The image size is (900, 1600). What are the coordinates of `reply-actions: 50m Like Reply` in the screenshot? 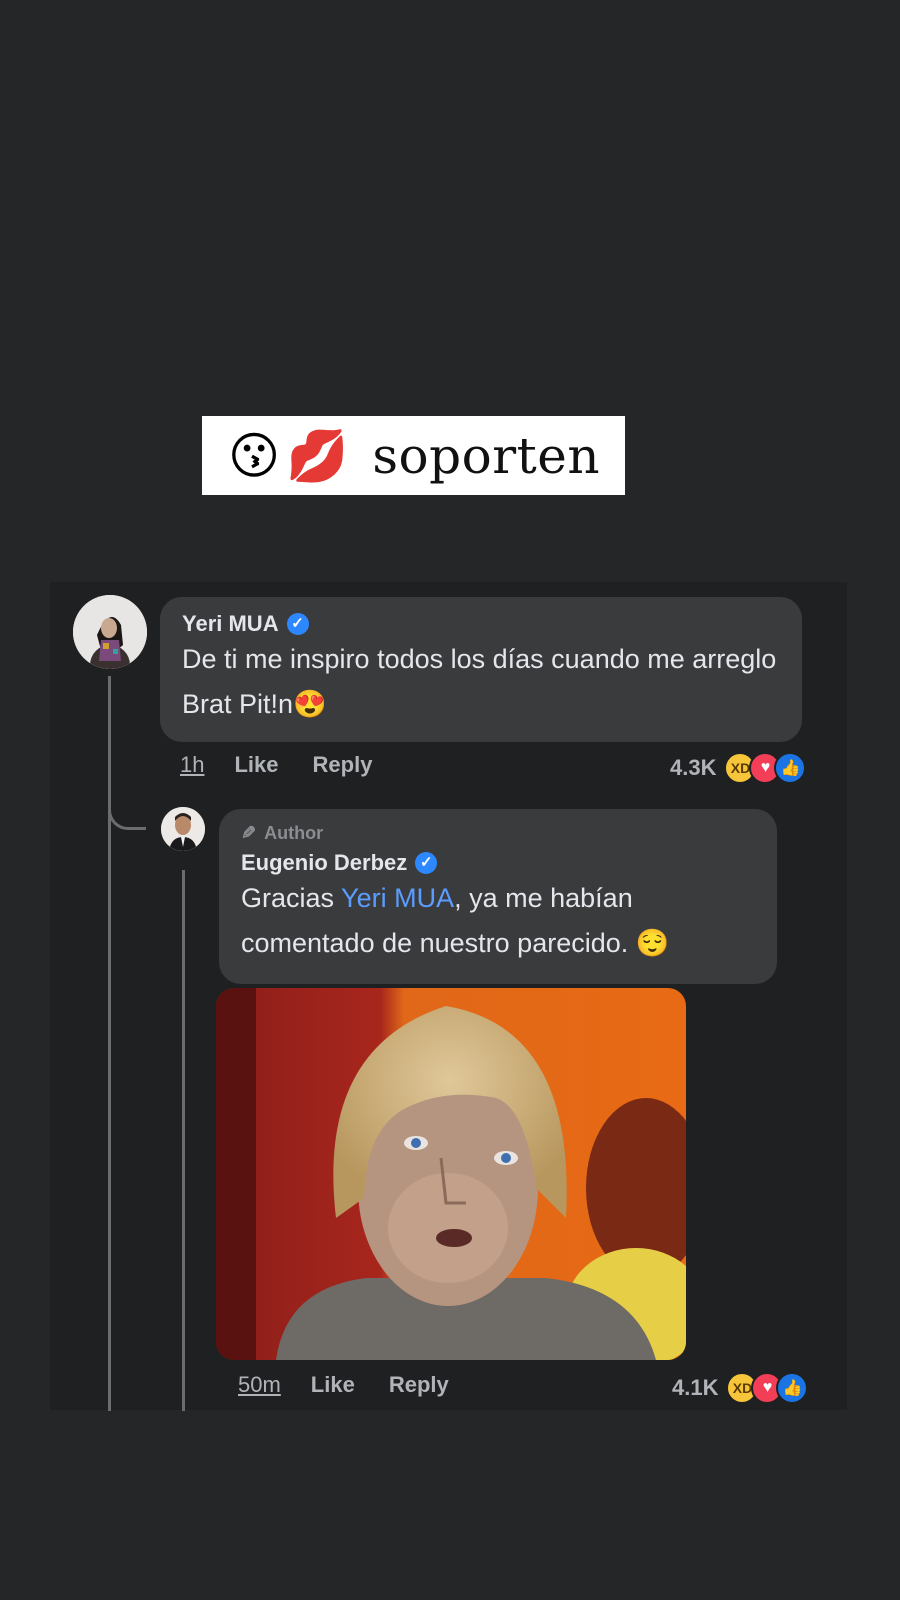 It's located at (360, 1385).